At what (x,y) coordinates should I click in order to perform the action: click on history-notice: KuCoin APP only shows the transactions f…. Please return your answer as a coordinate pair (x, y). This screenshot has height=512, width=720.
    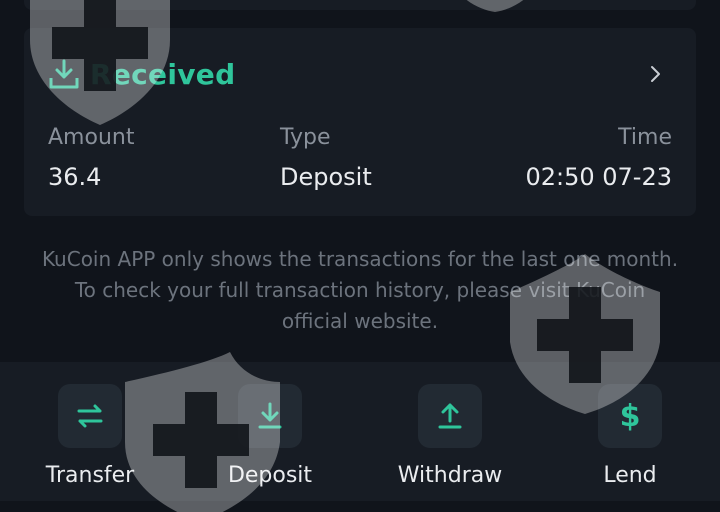
    Looking at the image, I should click on (360, 290).